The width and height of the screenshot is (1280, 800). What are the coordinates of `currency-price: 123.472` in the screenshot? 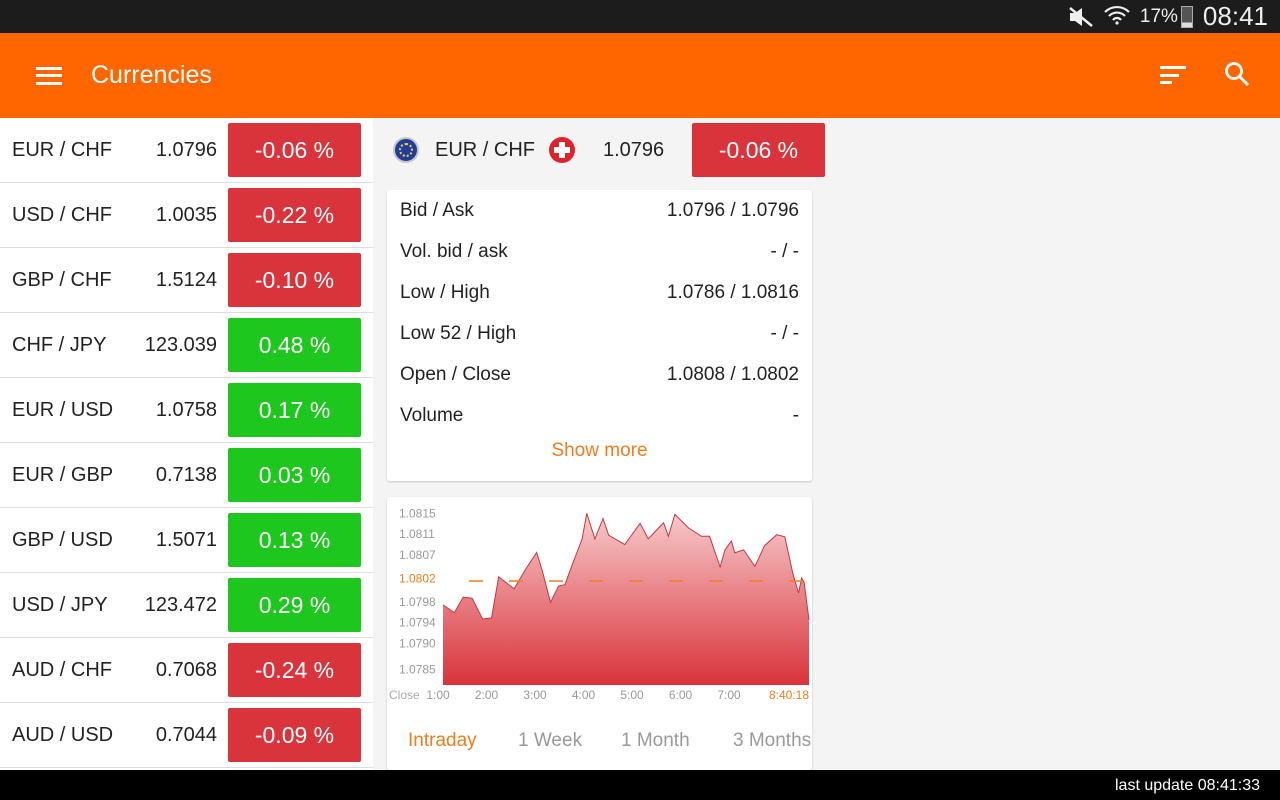 It's located at (180, 604).